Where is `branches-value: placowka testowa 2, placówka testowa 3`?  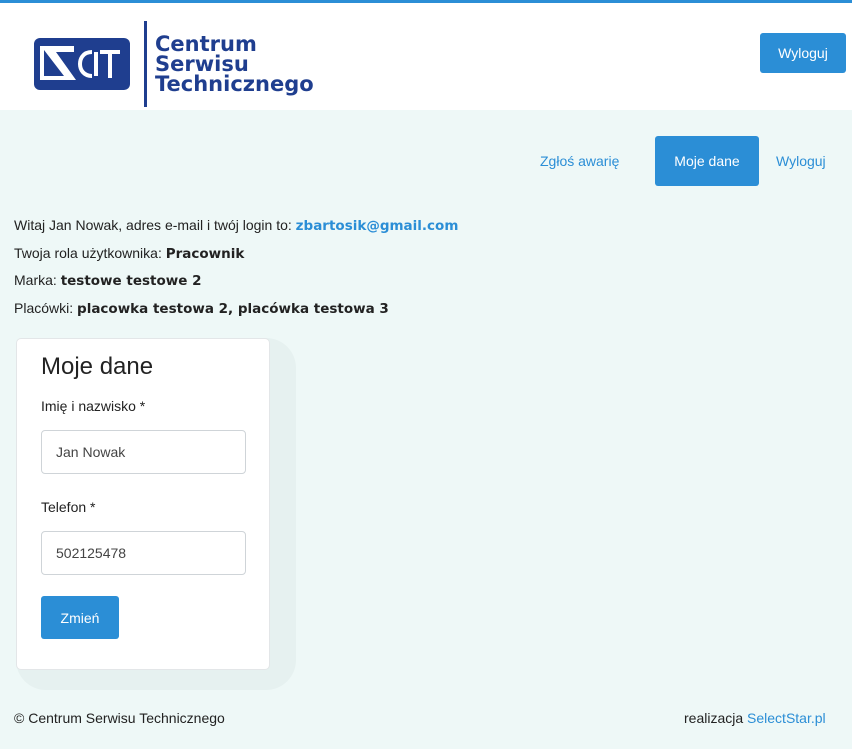 branches-value: placowka testowa 2, placówka testowa 3 is located at coordinates (233, 308).